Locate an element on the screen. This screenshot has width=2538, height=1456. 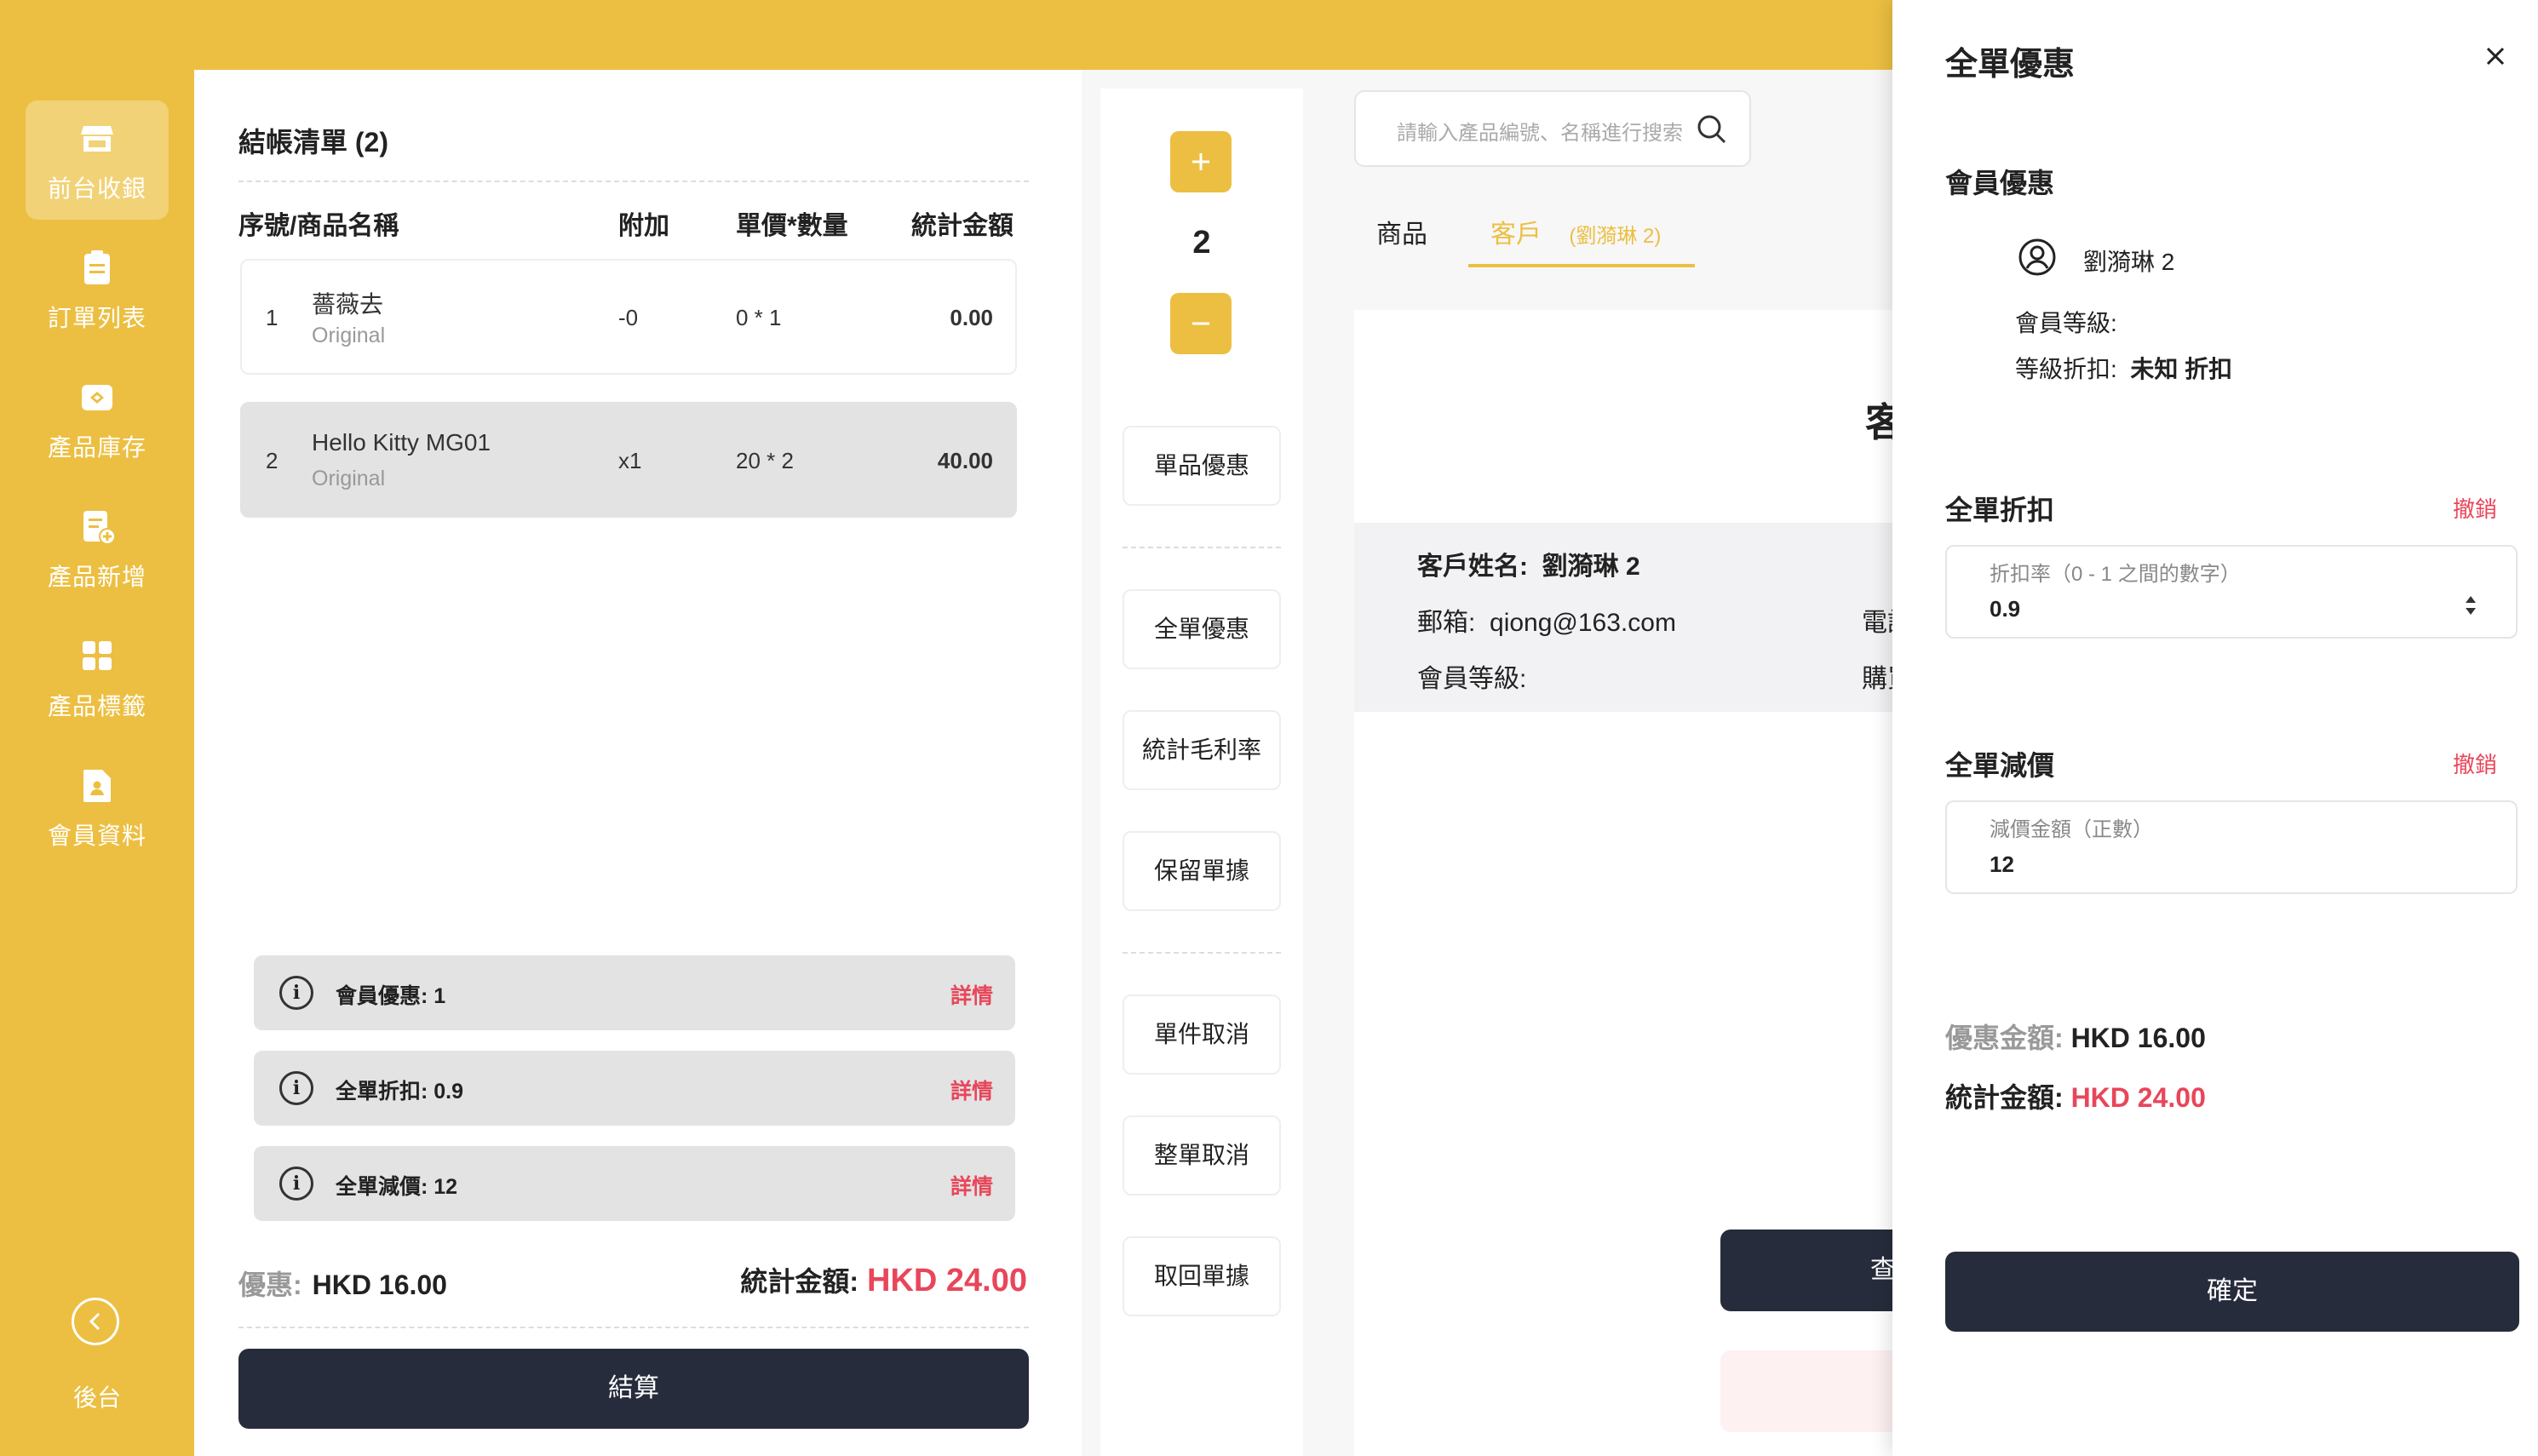
discount-rate-label: 折扣率（0 - 1 之間的數字） is located at coordinates (2115, 575).